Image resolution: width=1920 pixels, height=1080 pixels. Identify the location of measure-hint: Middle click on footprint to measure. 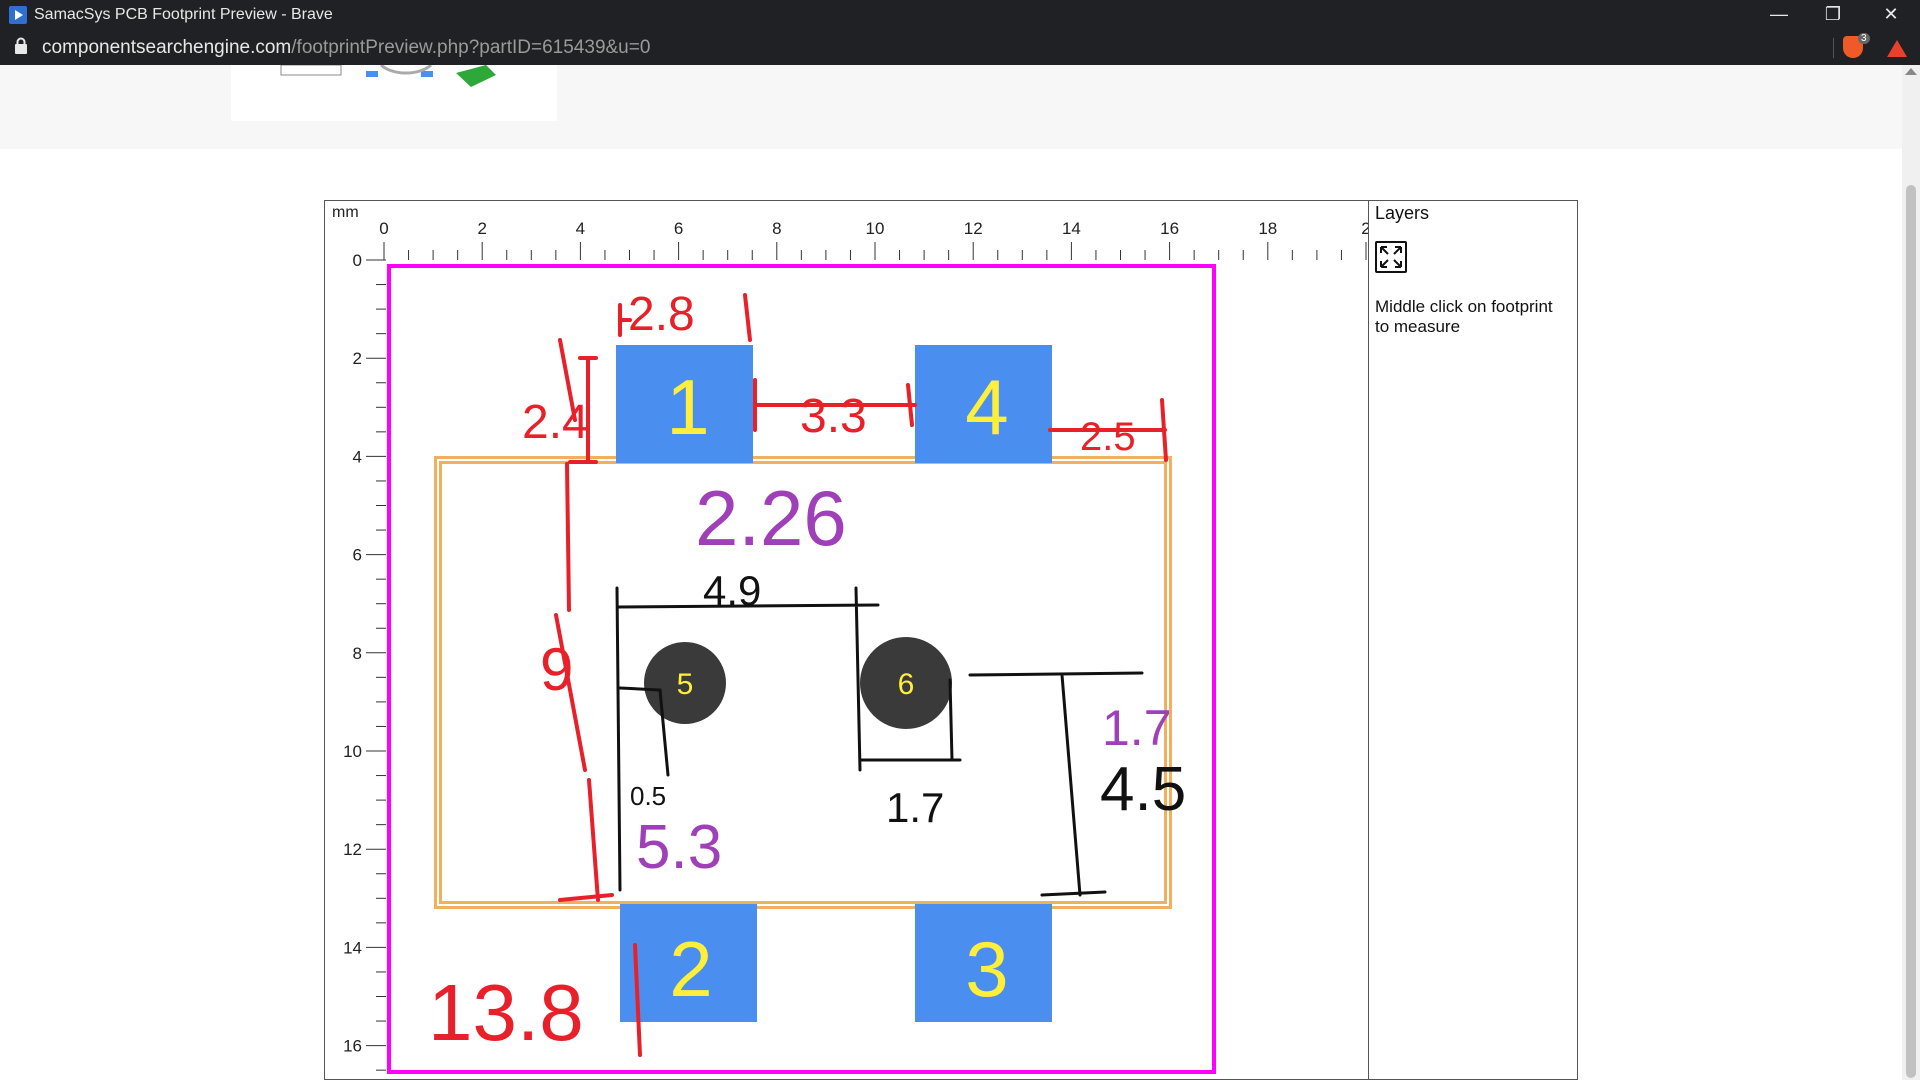
(1464, 316).